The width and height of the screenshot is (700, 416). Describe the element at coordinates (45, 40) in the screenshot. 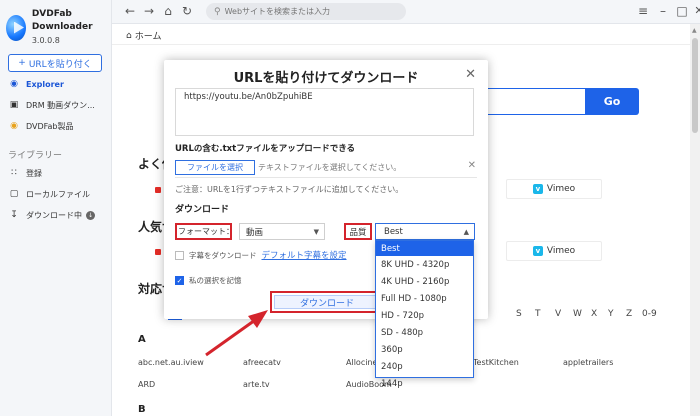

I see `app-version: 3.0.0.8` at that location.